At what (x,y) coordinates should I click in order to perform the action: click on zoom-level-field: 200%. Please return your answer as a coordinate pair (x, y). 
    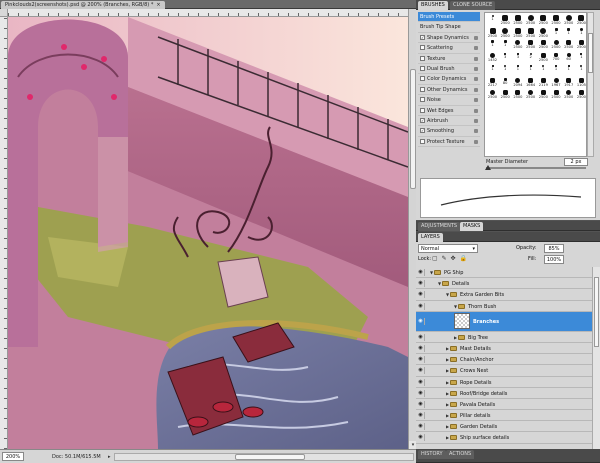
    Looking at the image, I should click on (13, 456).